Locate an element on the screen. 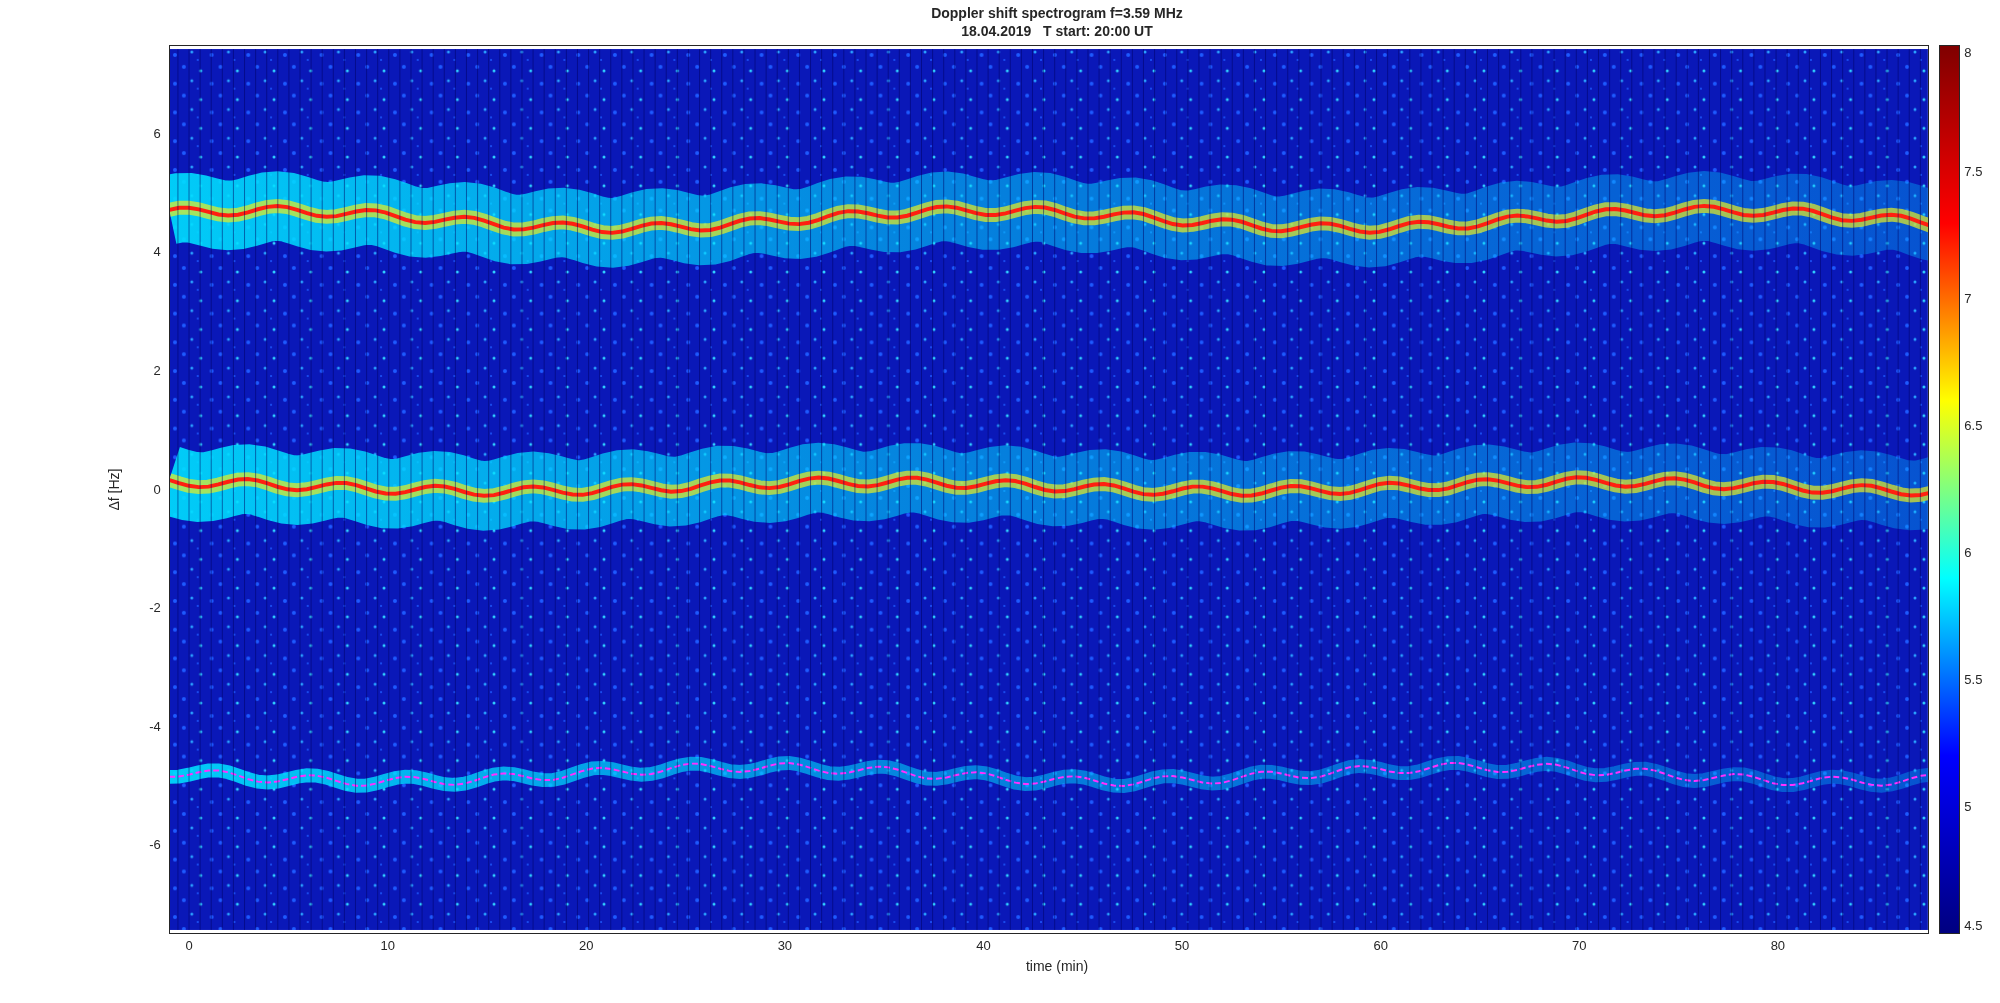 This screenshot has width=2000, height=1003. y-tick-label: 2 is located at coordinates (157, 370).